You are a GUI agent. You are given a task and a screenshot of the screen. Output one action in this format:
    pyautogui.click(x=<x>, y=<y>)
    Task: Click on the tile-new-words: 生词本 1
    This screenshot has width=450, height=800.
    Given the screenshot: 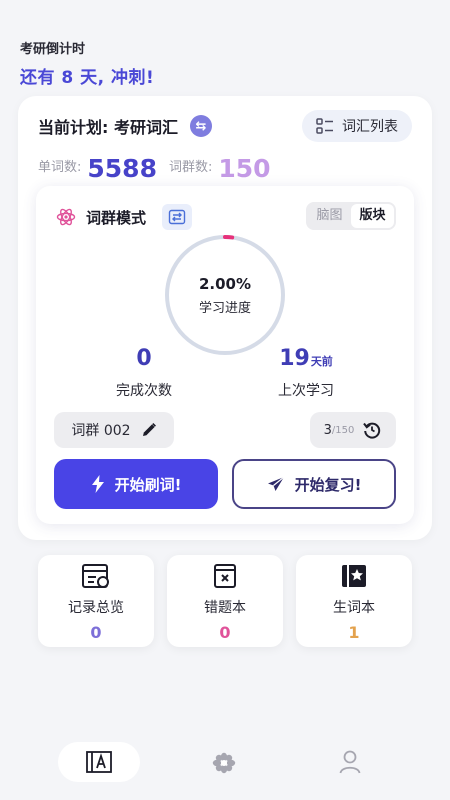 What is the action you would take?
    pyautogui.click(x=354, y=601)
    